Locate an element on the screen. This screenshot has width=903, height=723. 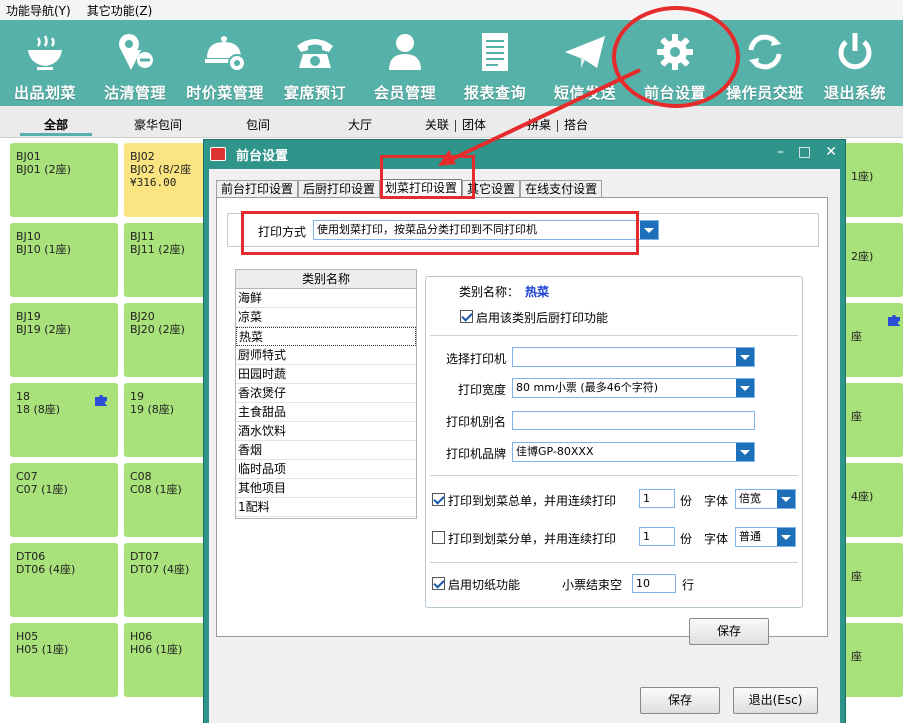
table-tile: 18 18 (8座) is located at coordinates (64, 420).